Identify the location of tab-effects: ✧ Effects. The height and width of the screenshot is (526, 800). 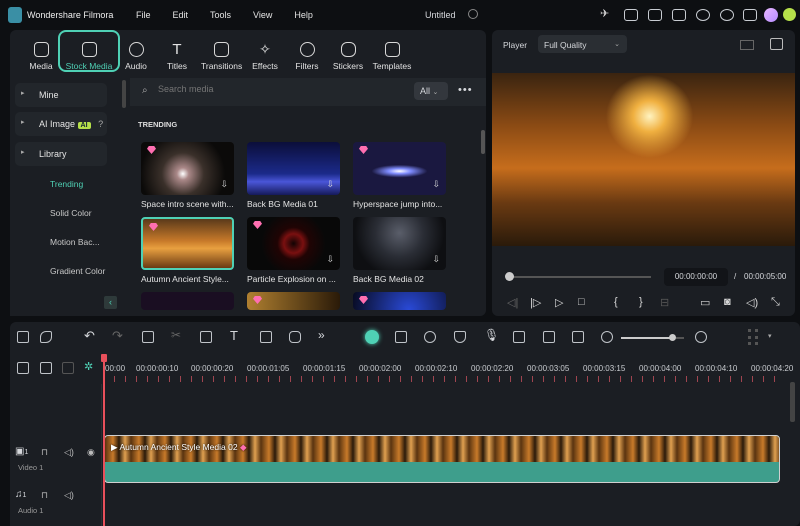
(265, 57).